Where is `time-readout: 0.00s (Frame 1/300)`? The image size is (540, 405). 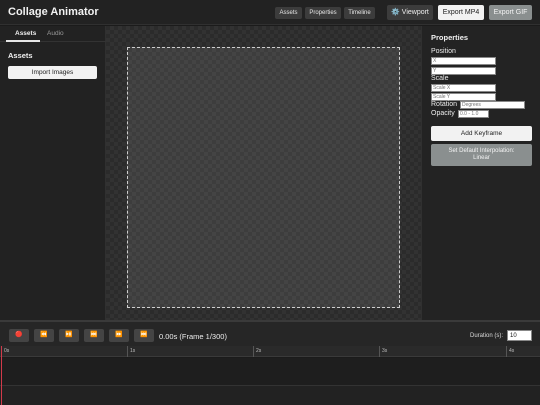 time-readout: 0.00s (Frame 1/300) is located at coordinates (193, 336).